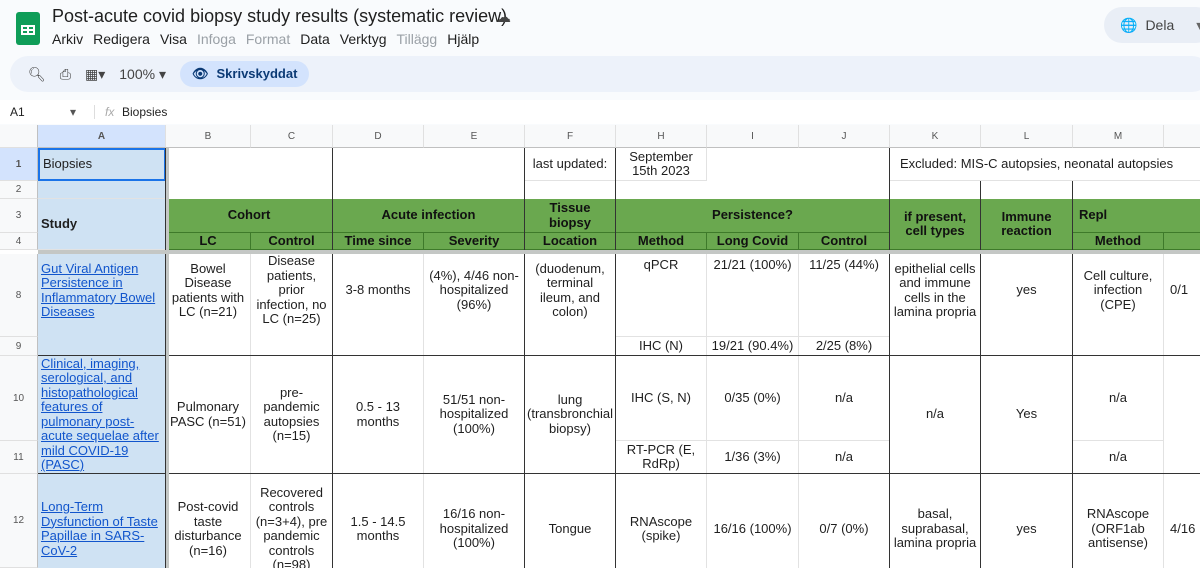 The image size is (1200, 568). What do you see at coordinates (570, 241) in the screenshot?
I see `cell-f4: Location` at bounding box center [570, 241].